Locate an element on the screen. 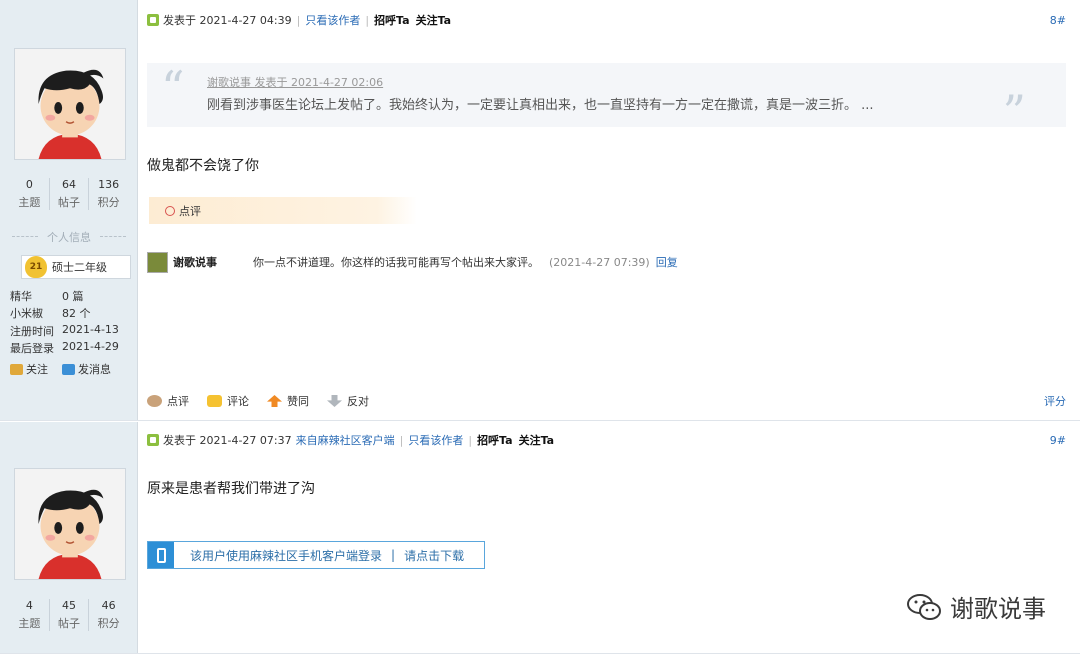 This screenshot has width=1080, height=654. author-stats: 0 主题 64 帖子 136 积分 is located at coordinates (69, 194).